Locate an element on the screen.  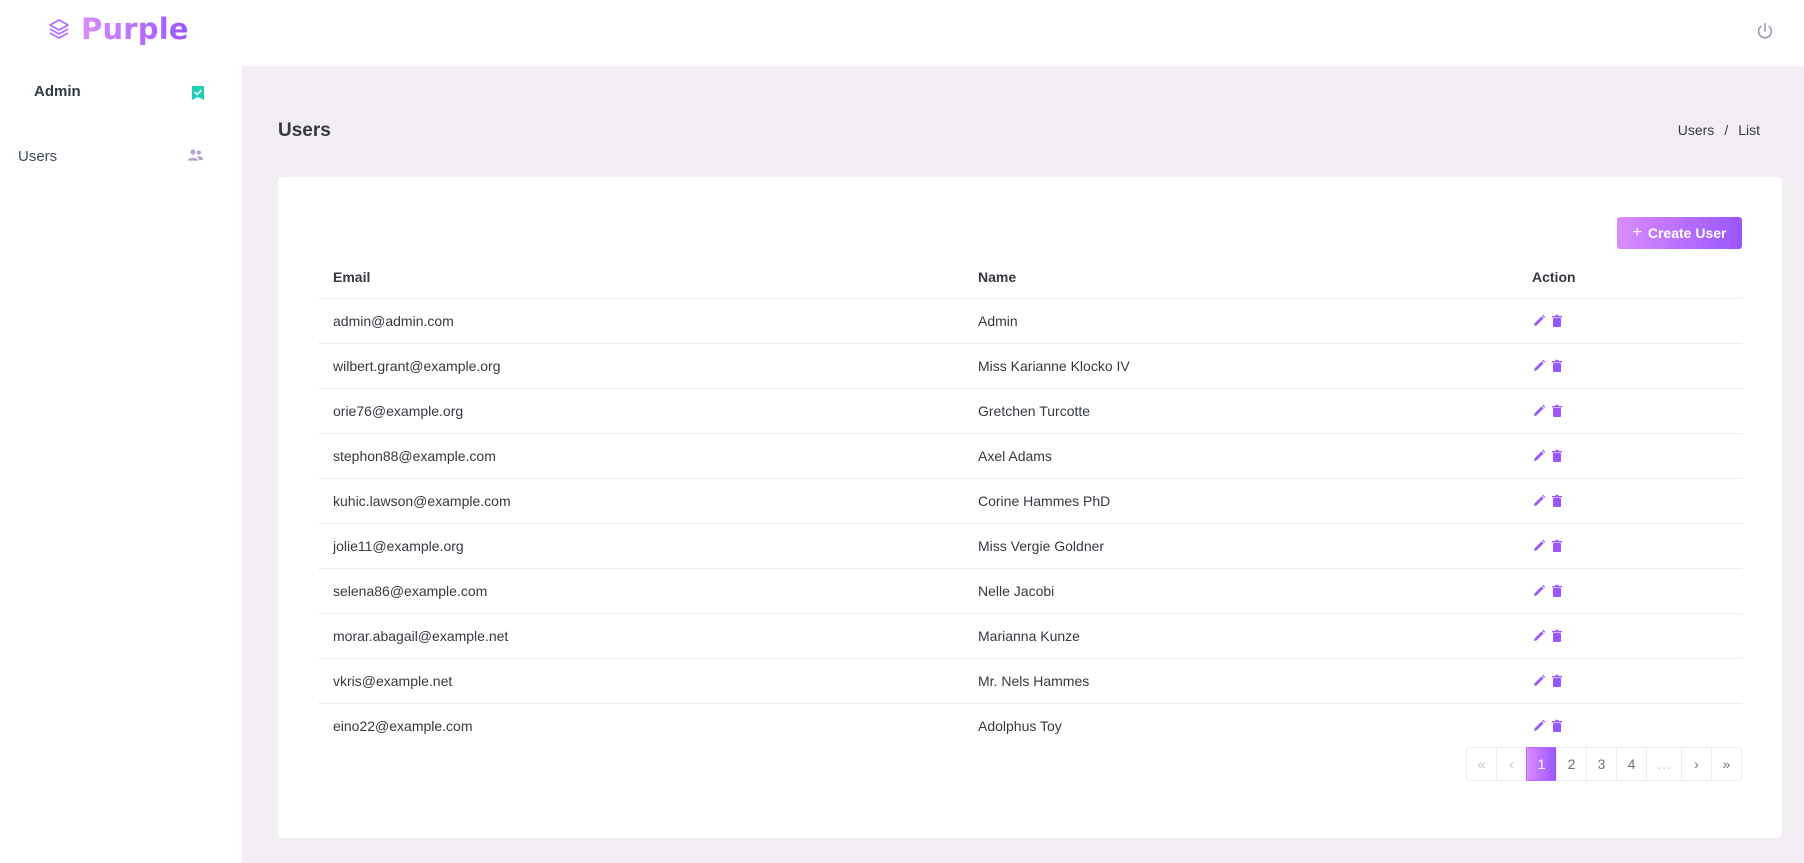
table-row: morar.abagail@example.net Marianna Kunze is located at coordinates (1030, 635).